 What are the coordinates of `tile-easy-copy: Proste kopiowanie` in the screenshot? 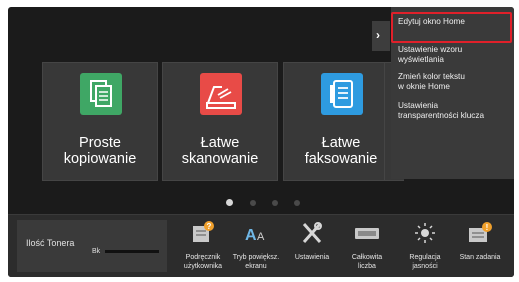 It's located at (100, 121).